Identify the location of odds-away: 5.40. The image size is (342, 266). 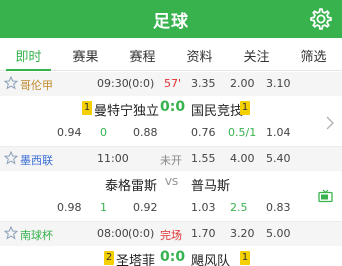
(278, 158).